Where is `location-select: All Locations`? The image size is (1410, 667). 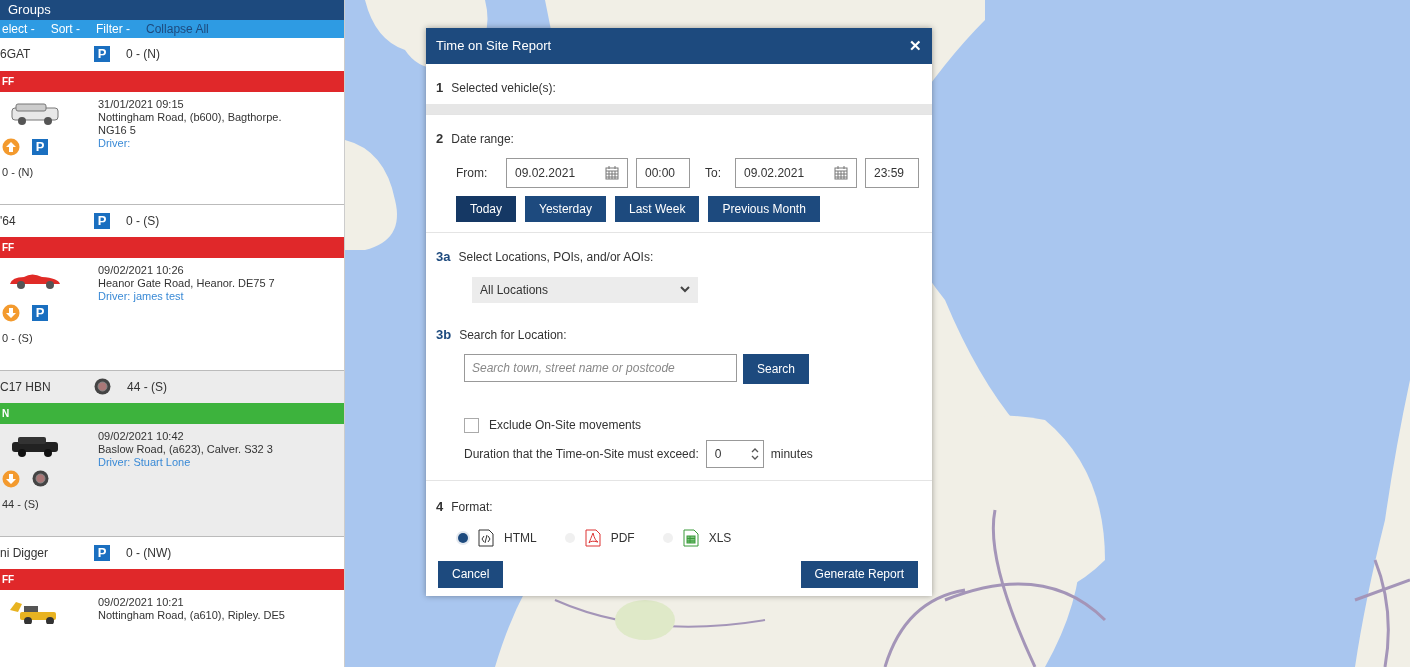 location-select: All Locations is located at coordinates (585, 289).